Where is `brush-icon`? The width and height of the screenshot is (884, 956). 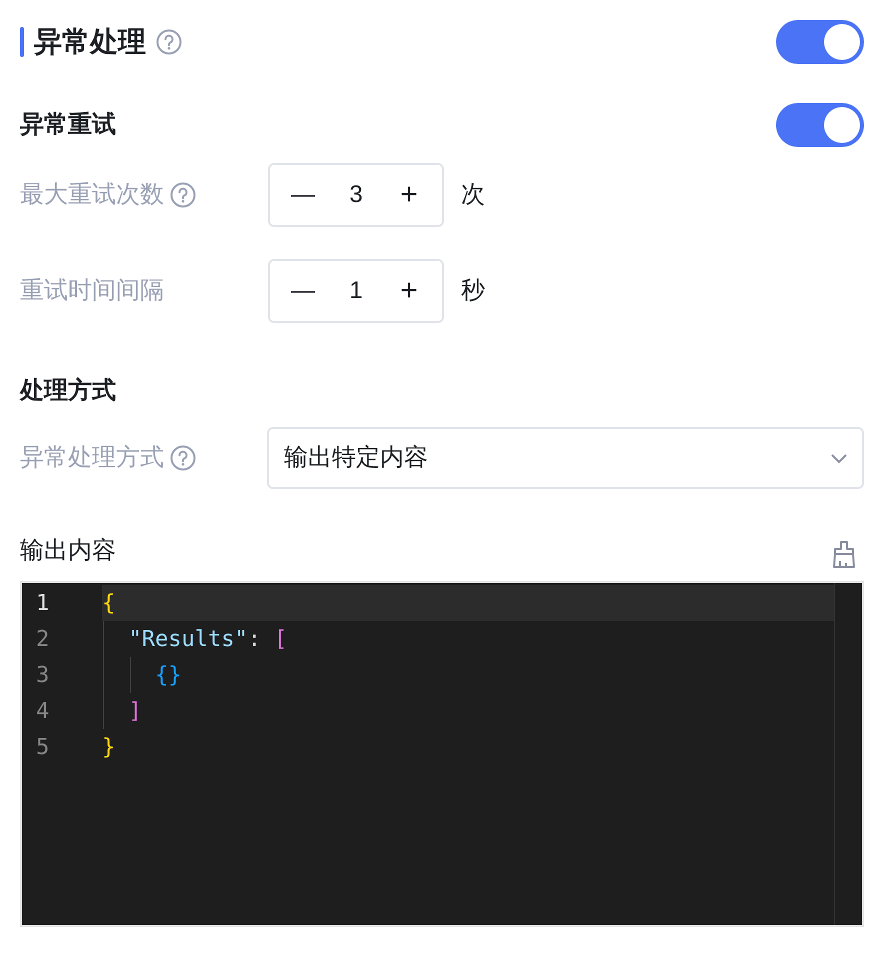
brush-icon is located at coordinates (844, 555).